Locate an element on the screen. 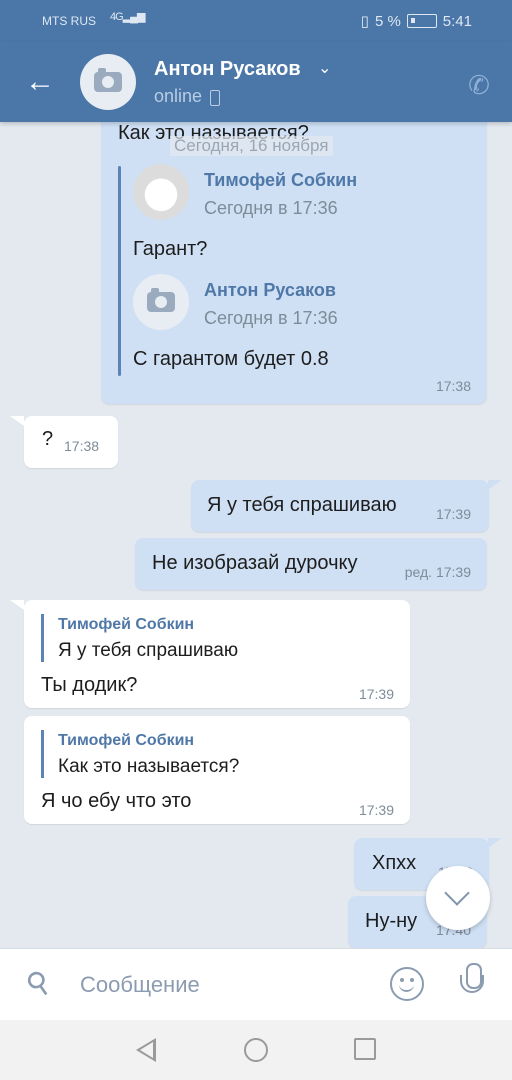 This screenshot has height=1080, width=512. message-composer: ⚲ is located at coordinates (256, 984).